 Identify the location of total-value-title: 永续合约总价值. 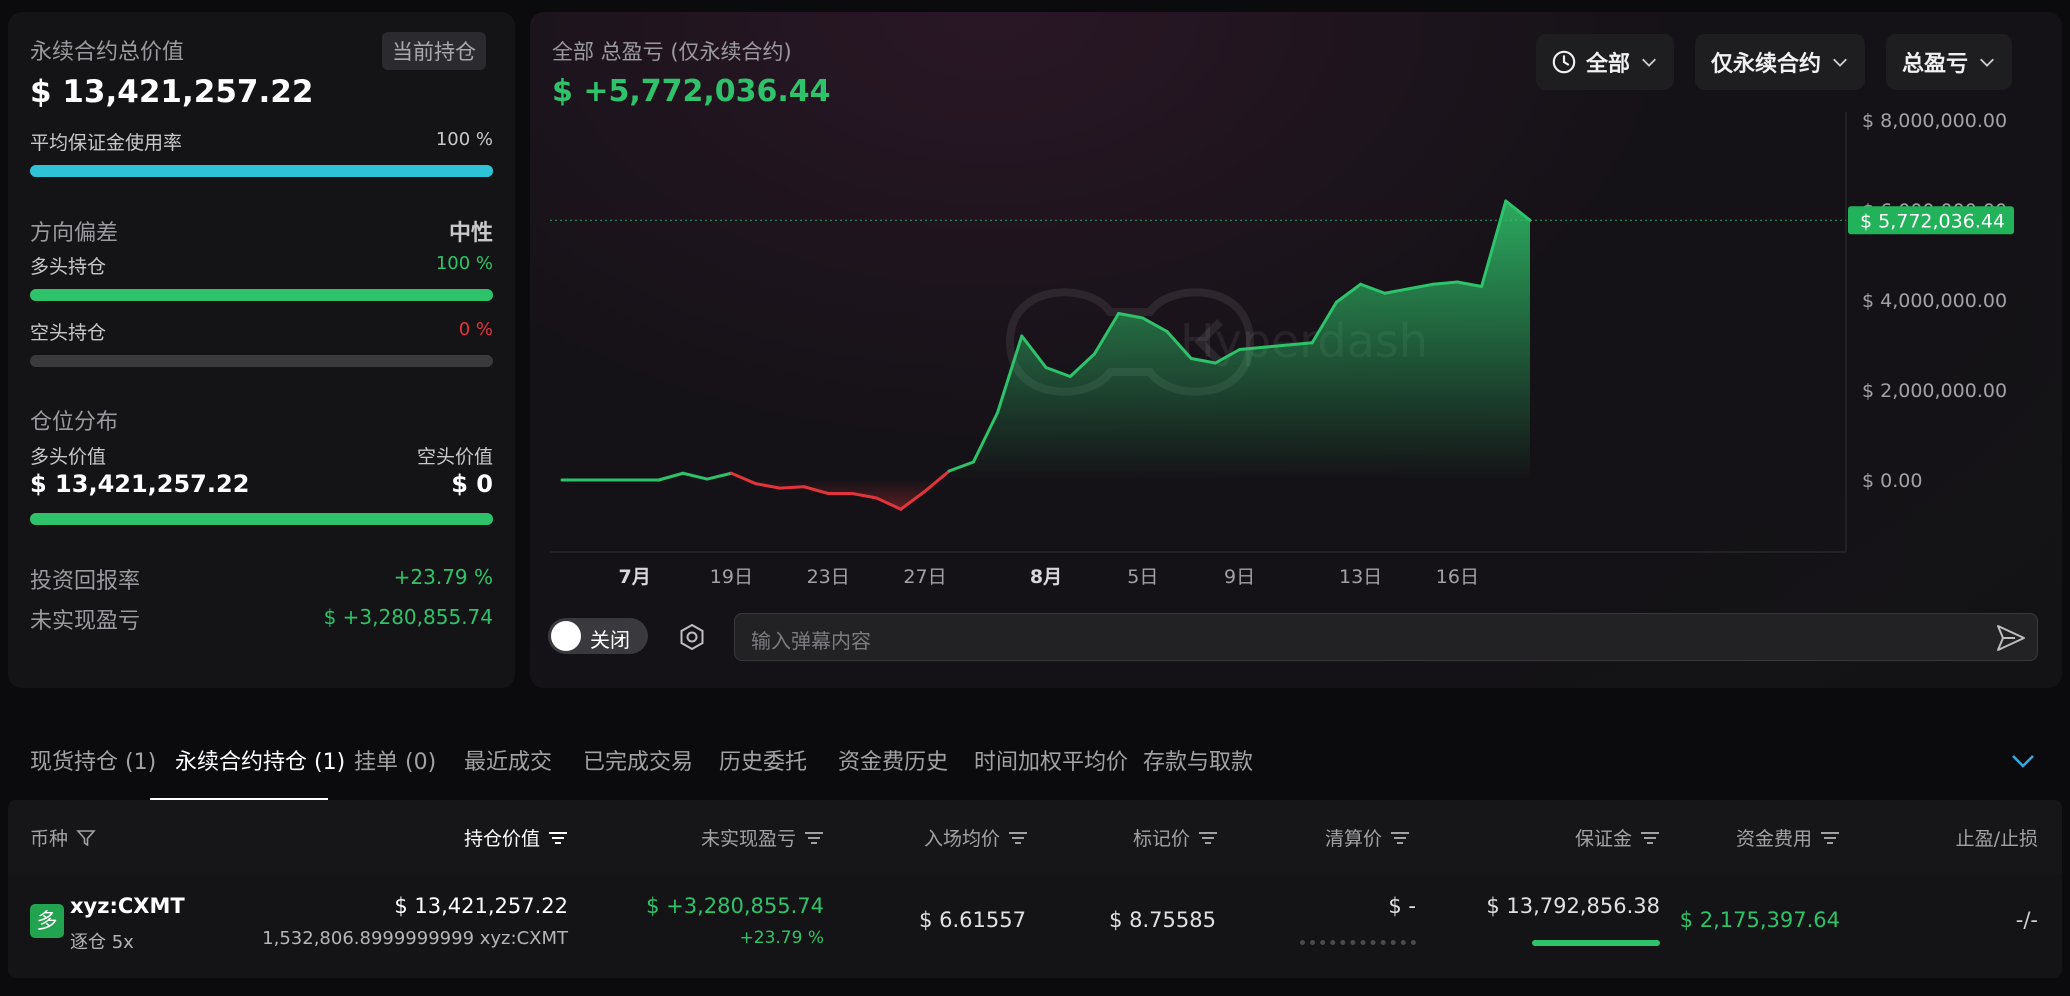
(107, 52).